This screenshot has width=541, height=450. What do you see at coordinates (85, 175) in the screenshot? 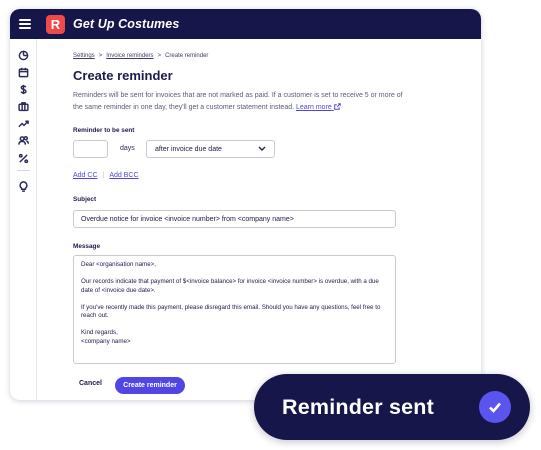
I see `add-cc-link: Add CC` at bounding box center [85, 175].